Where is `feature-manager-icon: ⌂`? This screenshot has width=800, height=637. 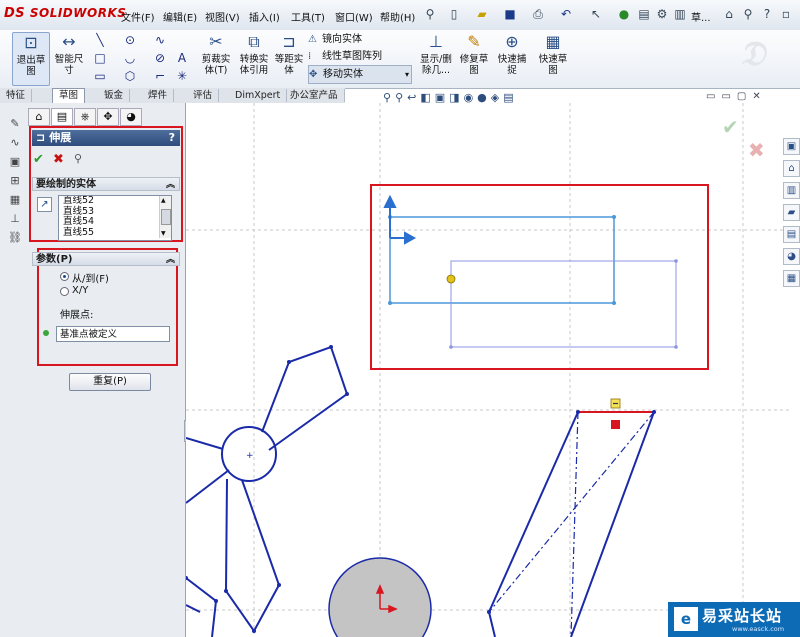 feature-manager-icon: ⌂ is located at coordinates (39, 117).